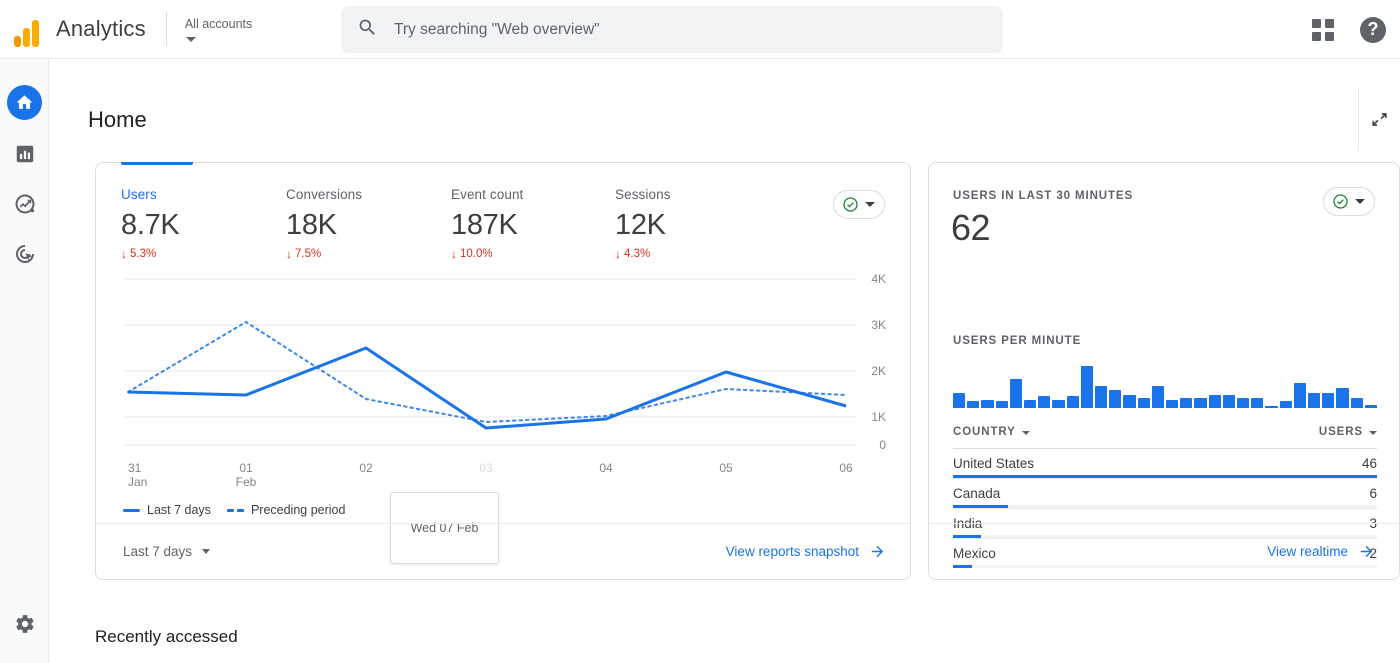 Image resolution: width=1400 pixels, height=663 pixels. Describe the element at coordinates (285, 510) in the screenshot. I see `legend-item-preceding: Preceding period` at that location.